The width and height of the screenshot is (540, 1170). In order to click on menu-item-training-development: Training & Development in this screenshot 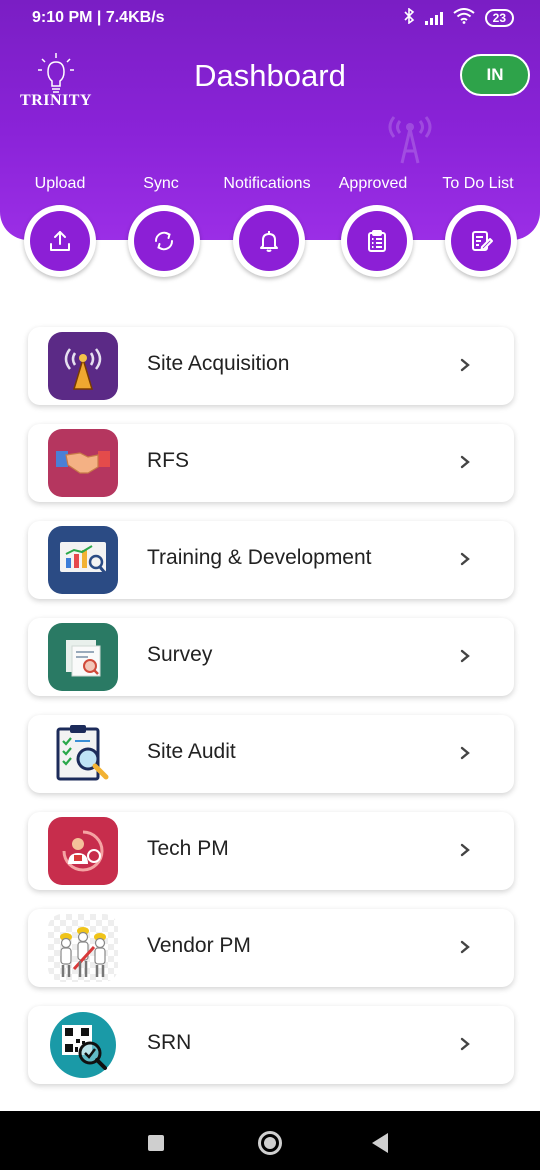, I will do `click(271, 560)`.